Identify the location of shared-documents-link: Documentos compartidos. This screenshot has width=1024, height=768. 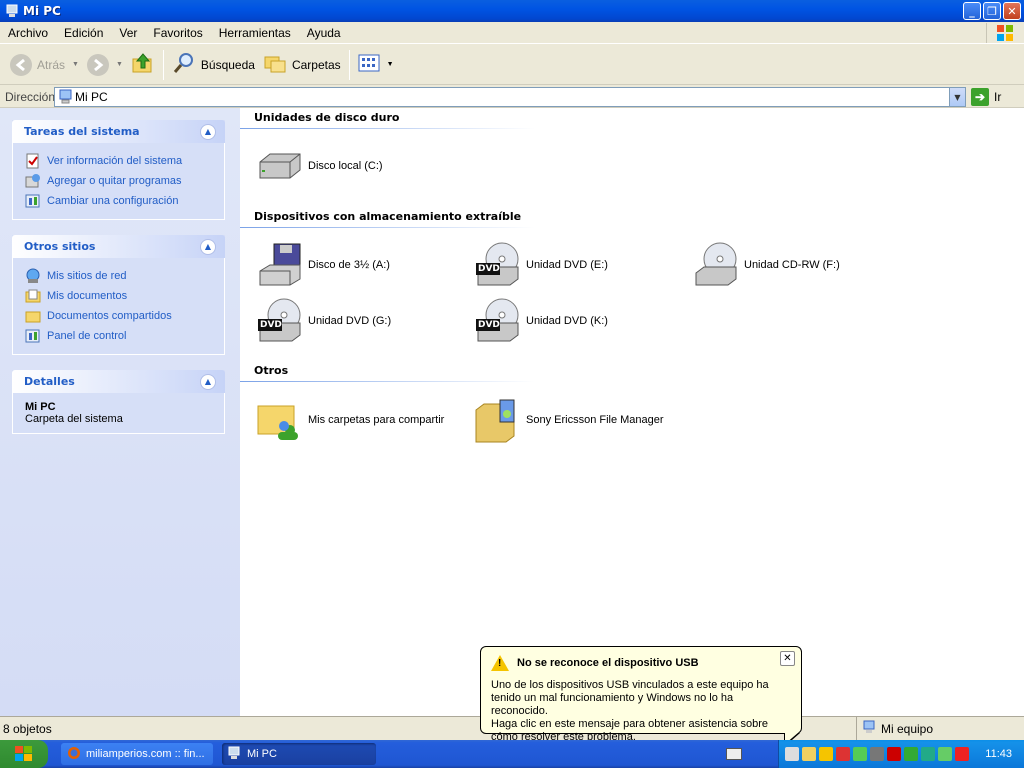
(124, 316).